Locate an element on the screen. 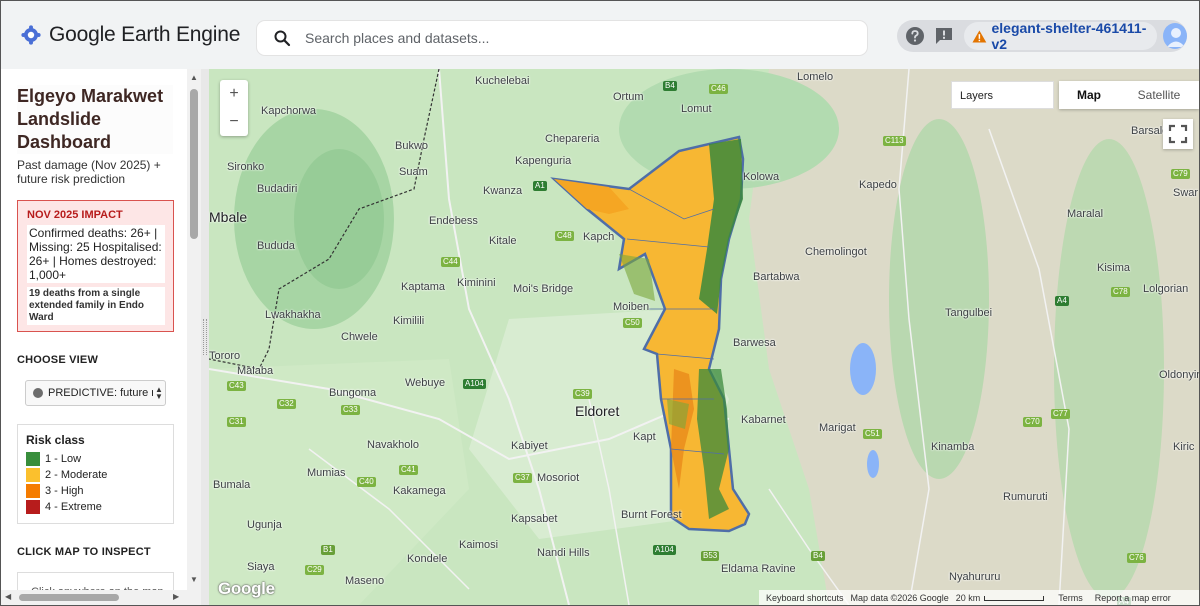  select-arrows-icon: ▲ ▼ is located at coordinates (159, 393).